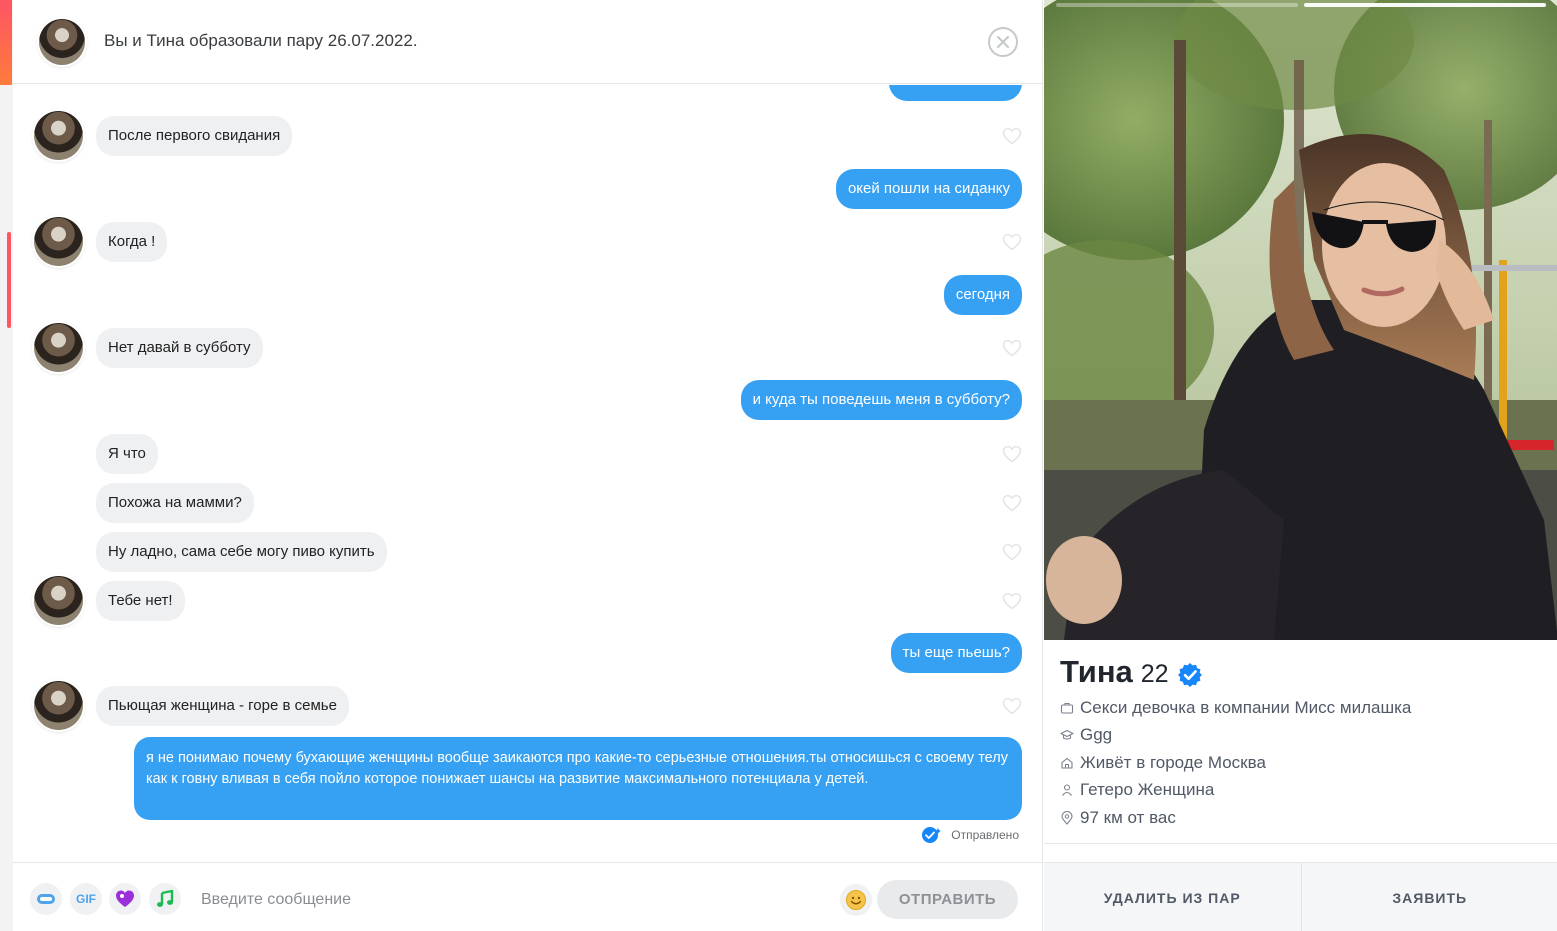  I want to click on message-row: После первого свидания, so click(527, 135).